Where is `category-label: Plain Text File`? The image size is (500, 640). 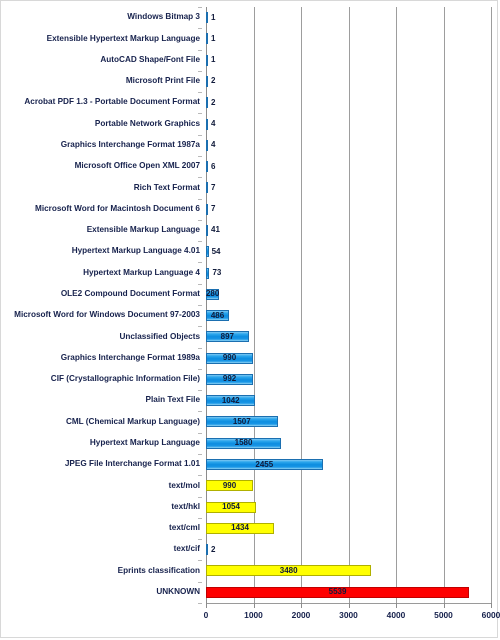 category-label: Plain Text File is located at coordinates (172, 400).